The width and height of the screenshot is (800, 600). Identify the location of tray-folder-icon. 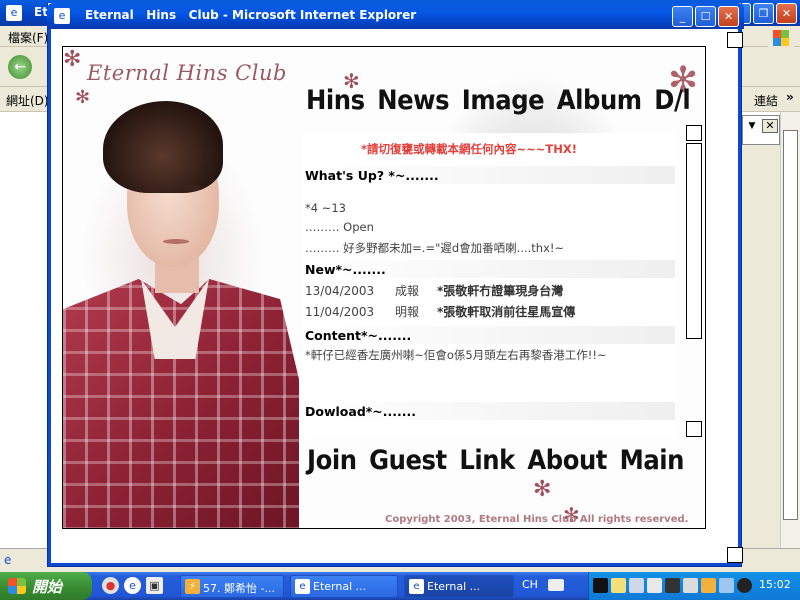
(618, 585).